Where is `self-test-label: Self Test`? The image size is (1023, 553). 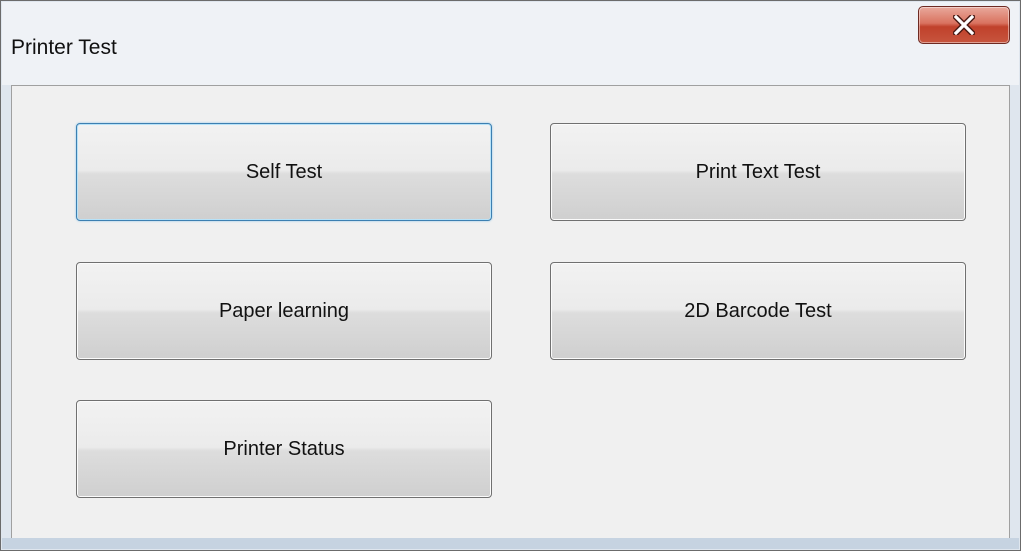 self-test-label: Self Test is located at coordinates (284, 171).